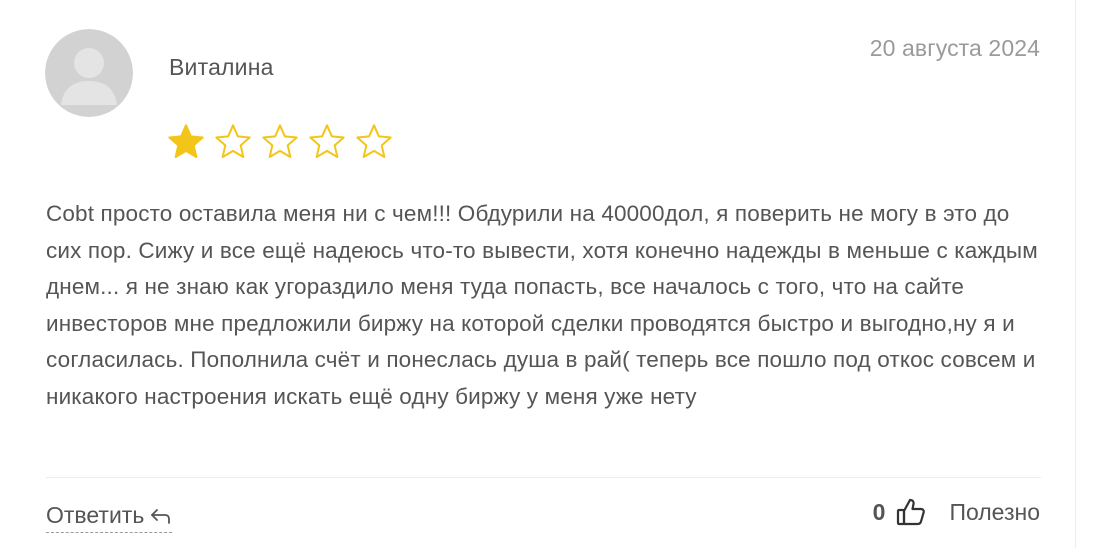 The height and width of the screenshot is (548, 1115). Describe the element at coordinates (994, 512) in the screenshot. I see `useful-label: Полезно` at that location.